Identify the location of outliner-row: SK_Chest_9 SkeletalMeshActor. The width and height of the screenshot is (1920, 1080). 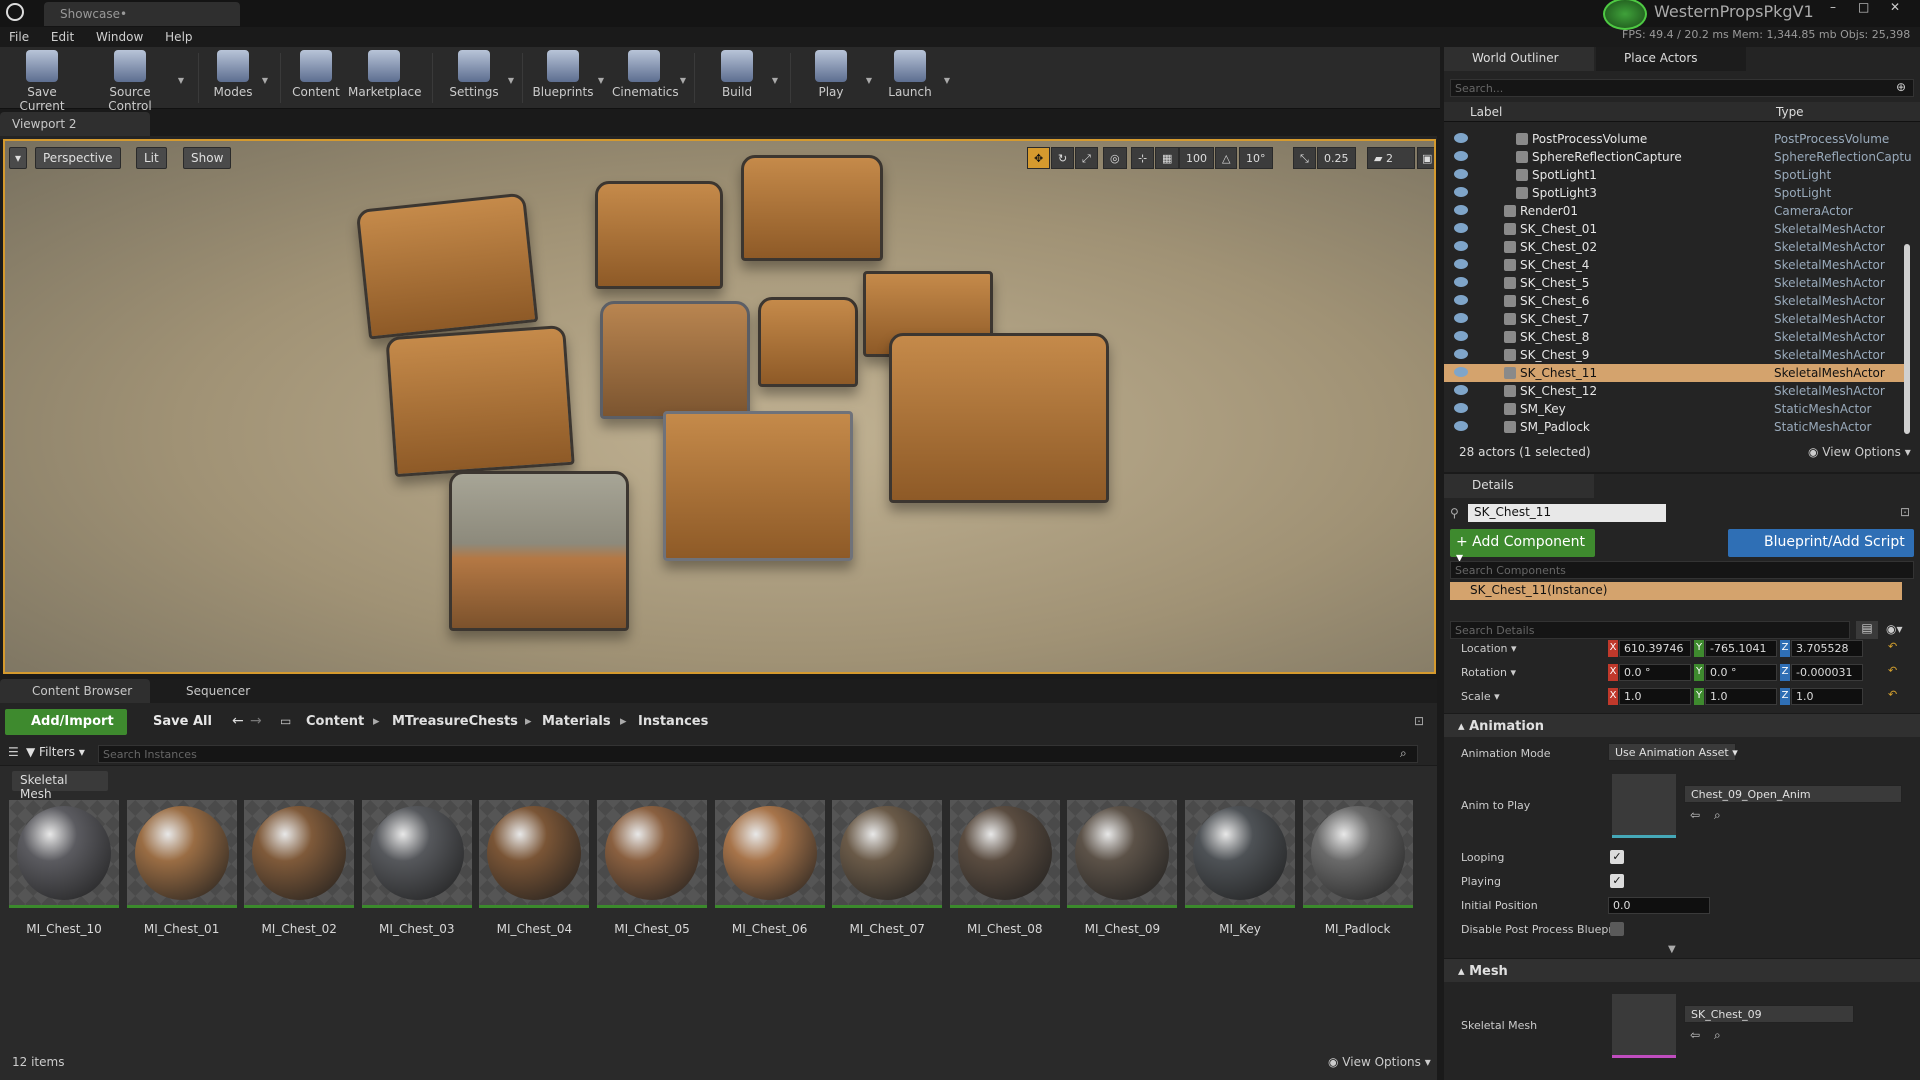
(1675, 355).